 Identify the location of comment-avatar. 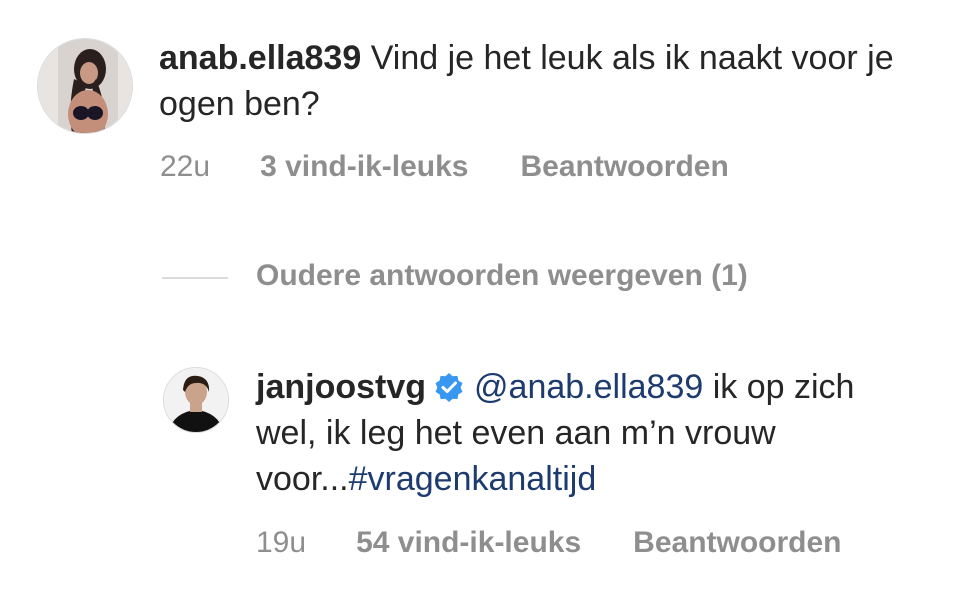
(85, 86).